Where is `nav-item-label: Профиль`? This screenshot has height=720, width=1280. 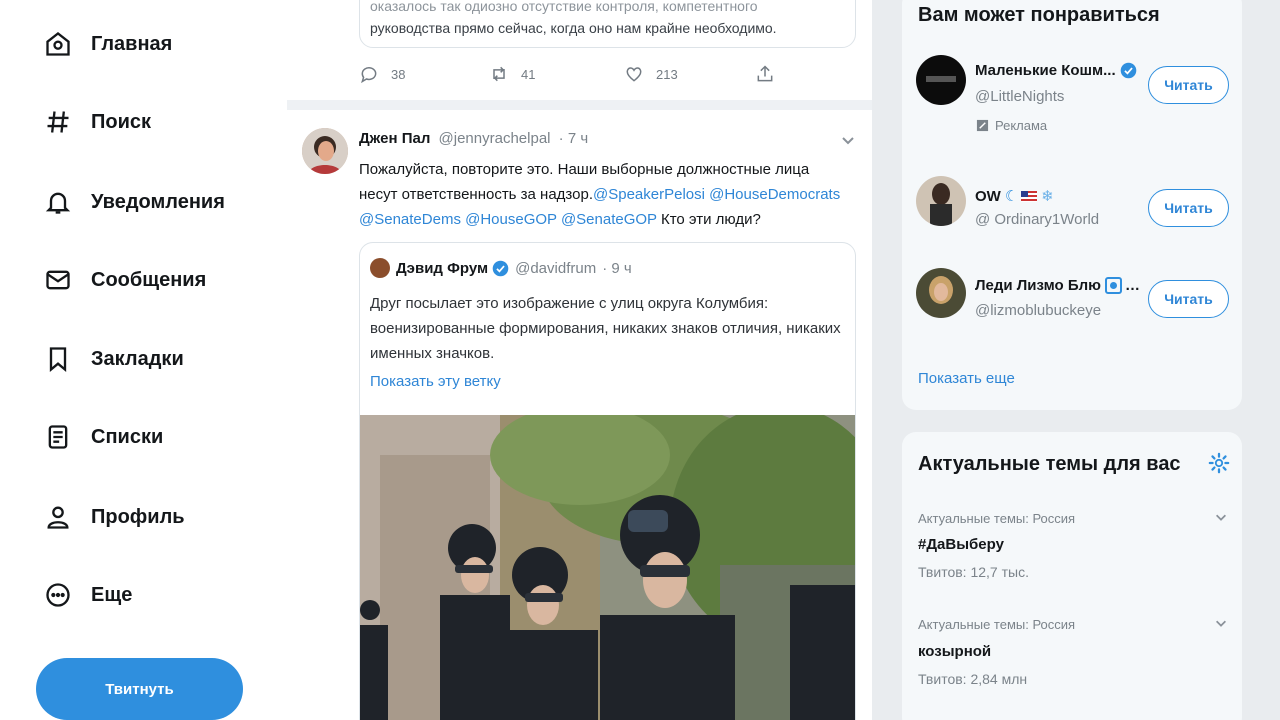
nav-item-label: Профиль is located at coordinates (138, 516).